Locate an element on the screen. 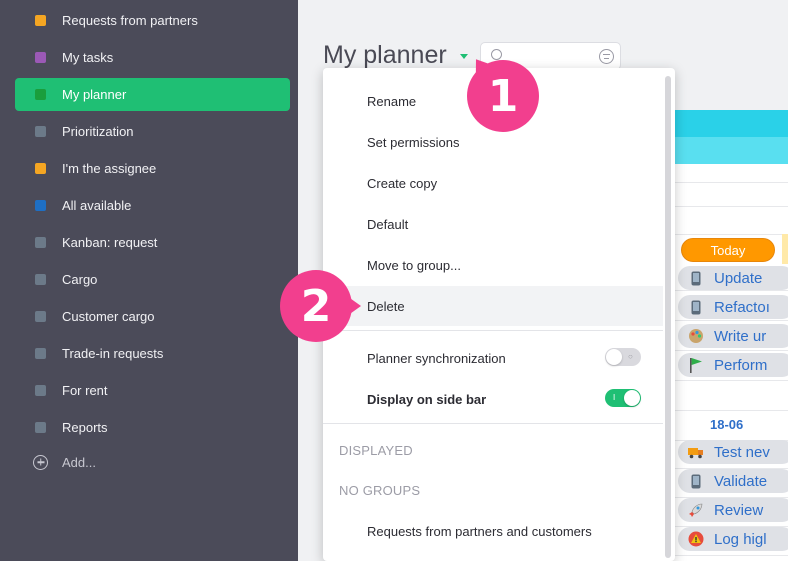  warning-icon is located at coordinates (696, 539).